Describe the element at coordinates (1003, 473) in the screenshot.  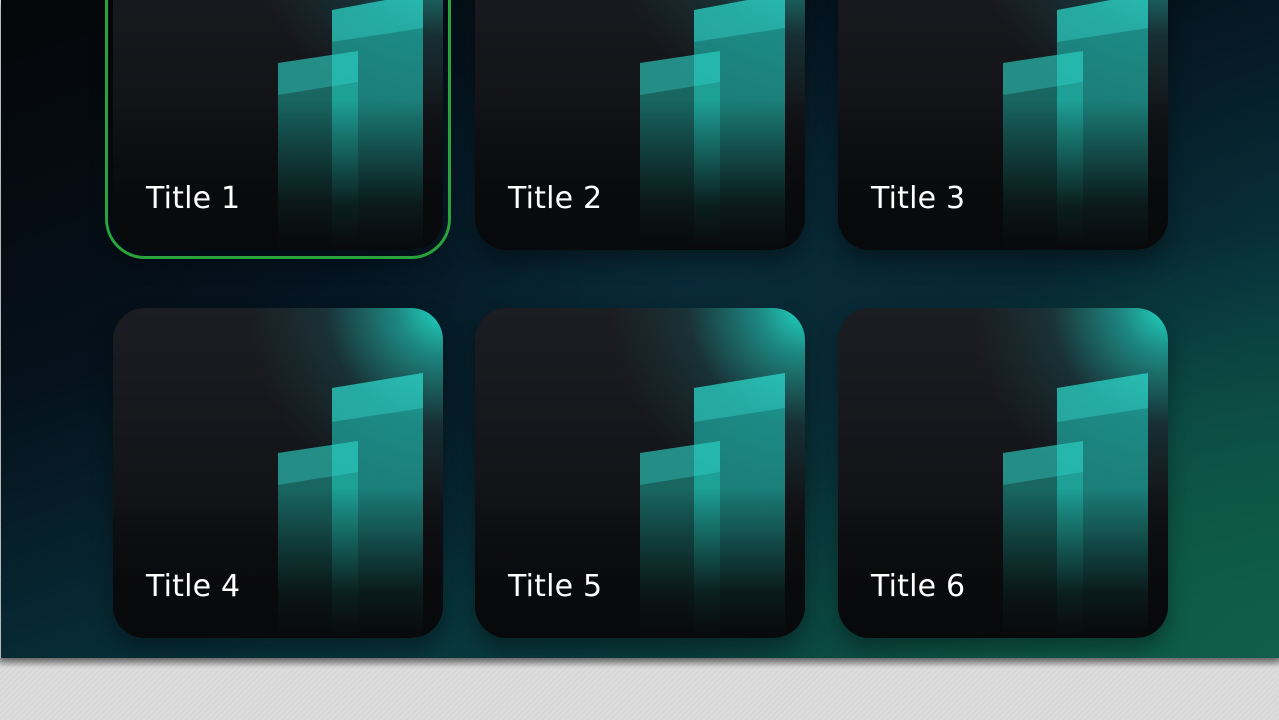
I see `tile-6: Title 6` at that location.